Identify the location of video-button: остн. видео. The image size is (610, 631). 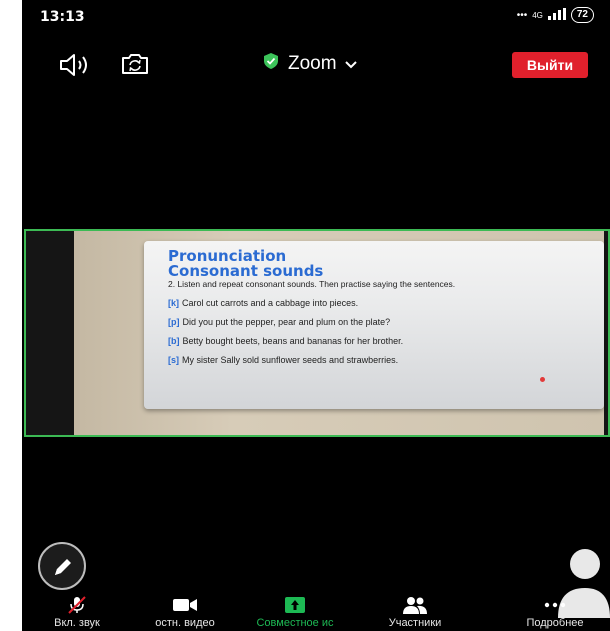
(185, 613).